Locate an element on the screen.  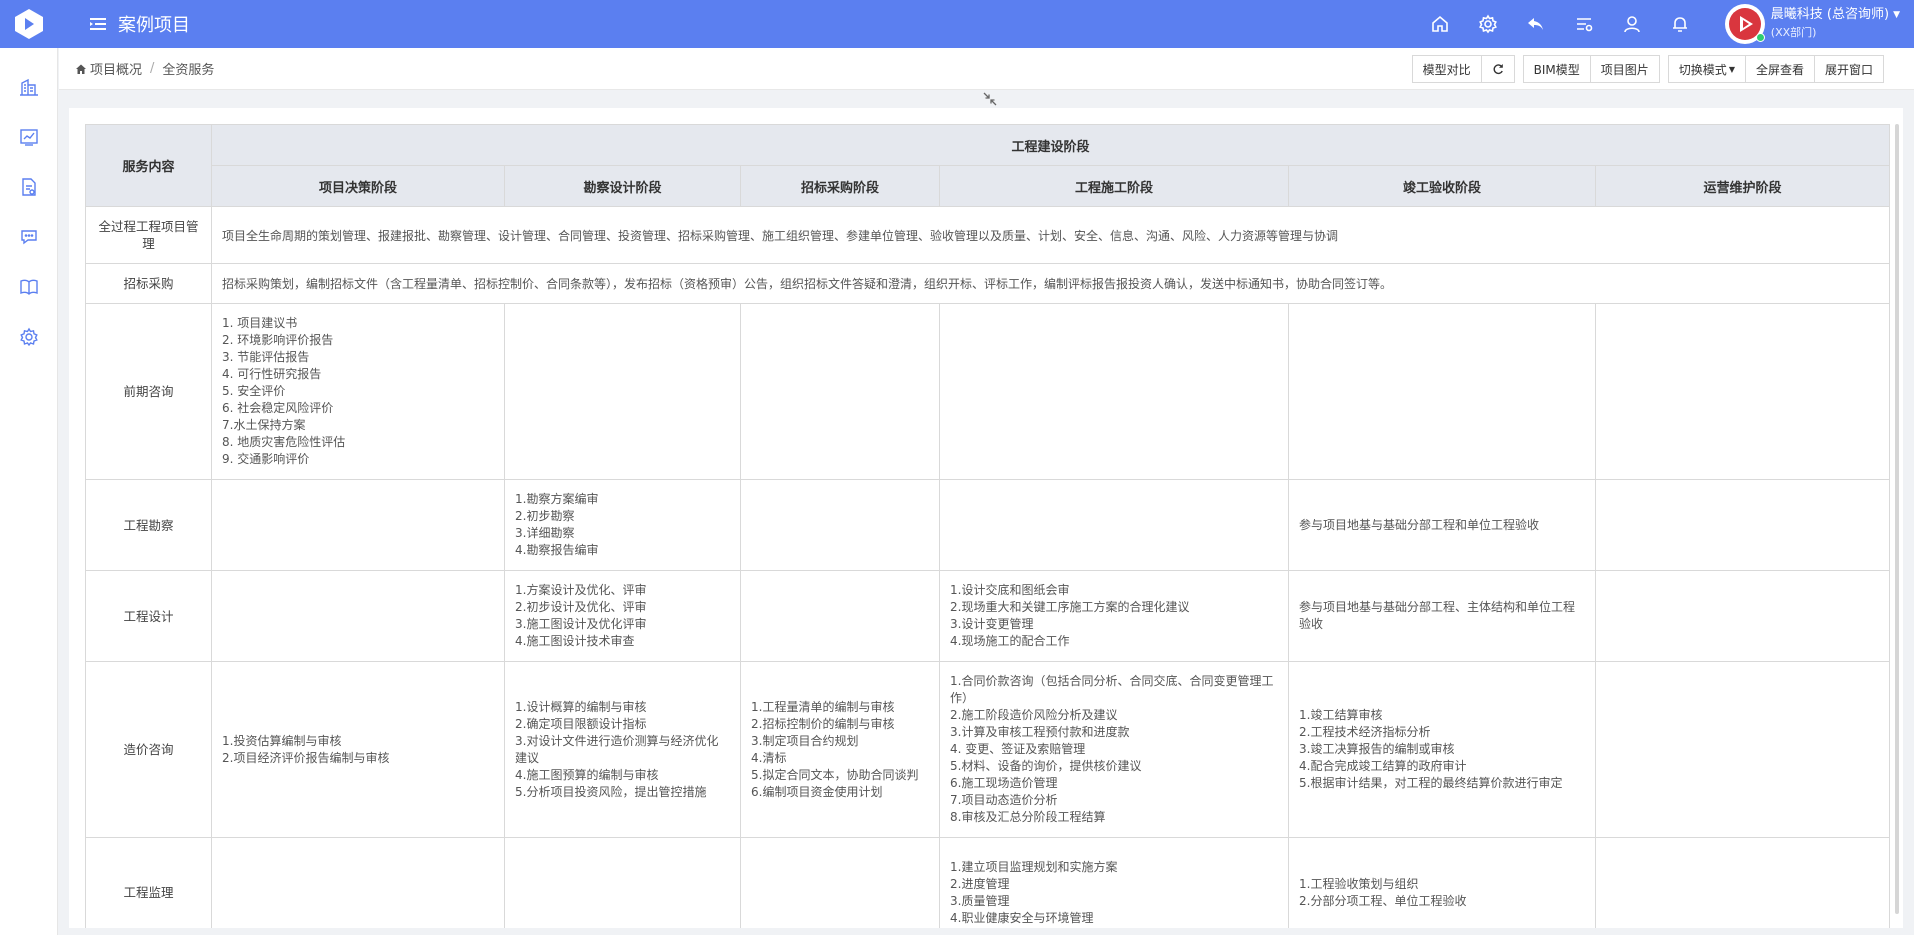
avatar is located at coordinates (1744, 24).